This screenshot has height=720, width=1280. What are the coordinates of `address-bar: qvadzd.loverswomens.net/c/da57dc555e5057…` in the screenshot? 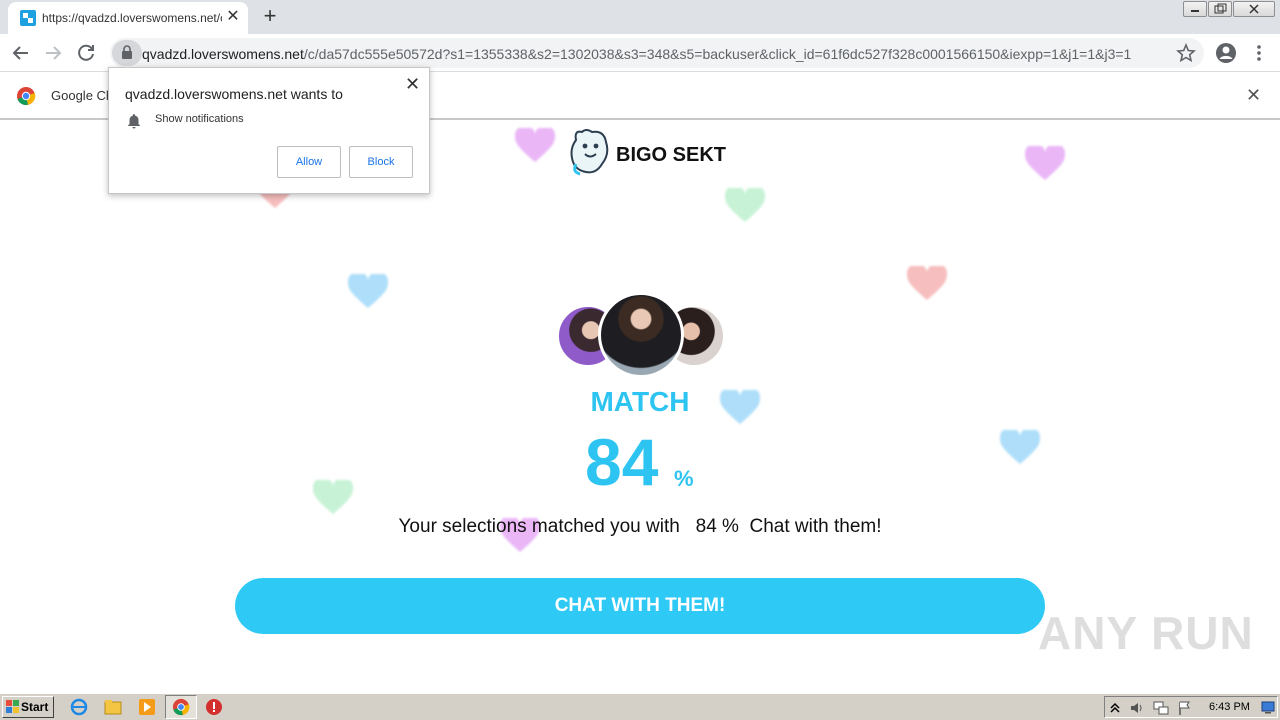 It's located at (657, 53).